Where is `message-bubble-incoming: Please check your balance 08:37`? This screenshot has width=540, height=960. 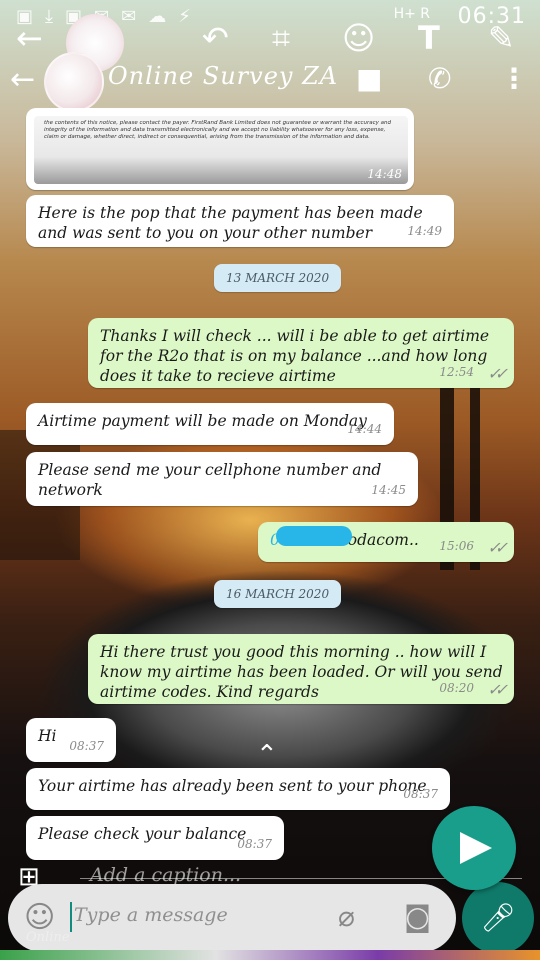 message-bubble-incoming: Please check your balance 08:37 is located at coordinates (155, 838).